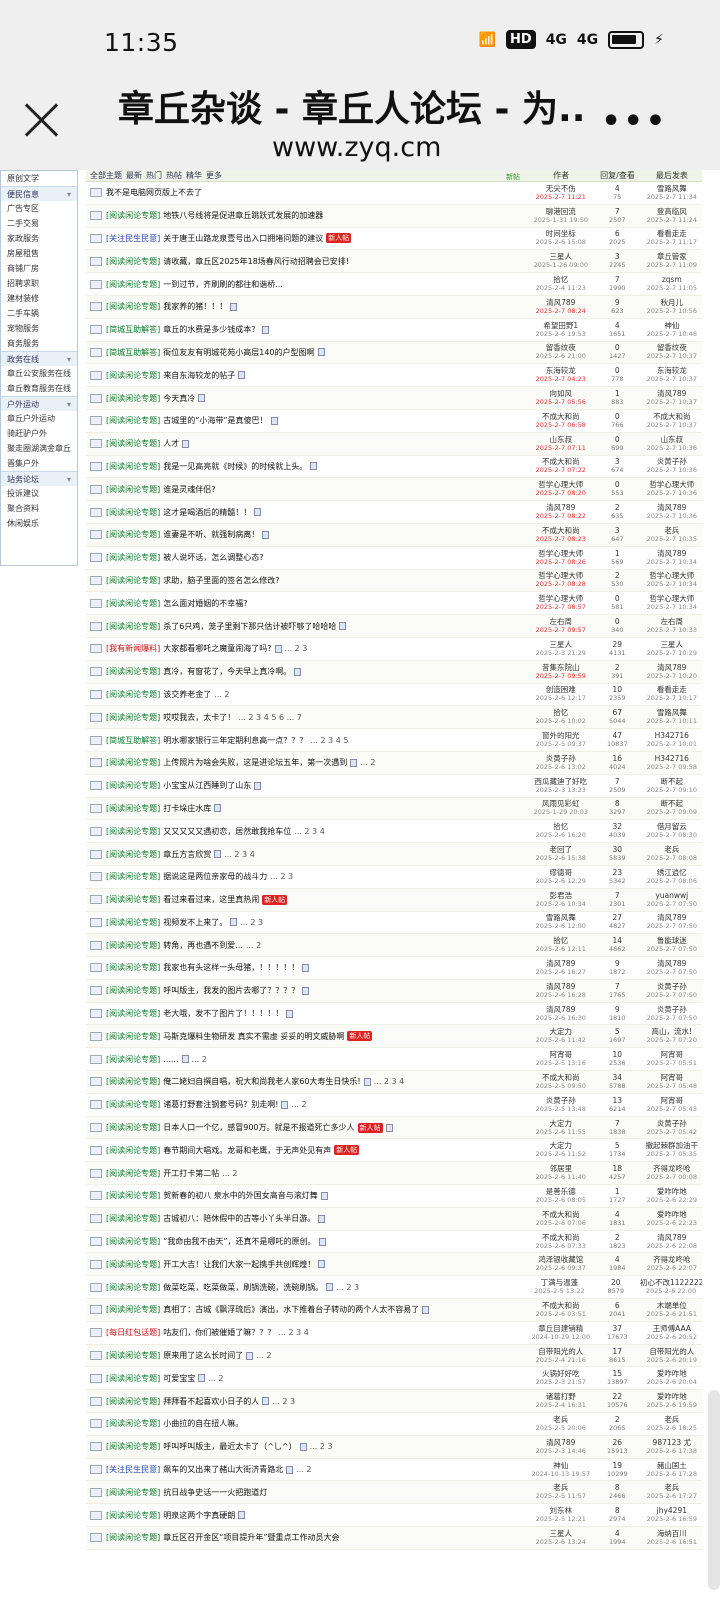 This screenshot has width=720, height=1600. I want to click on last-post-date: 2025-2-7 10:20, so click(672, 676).